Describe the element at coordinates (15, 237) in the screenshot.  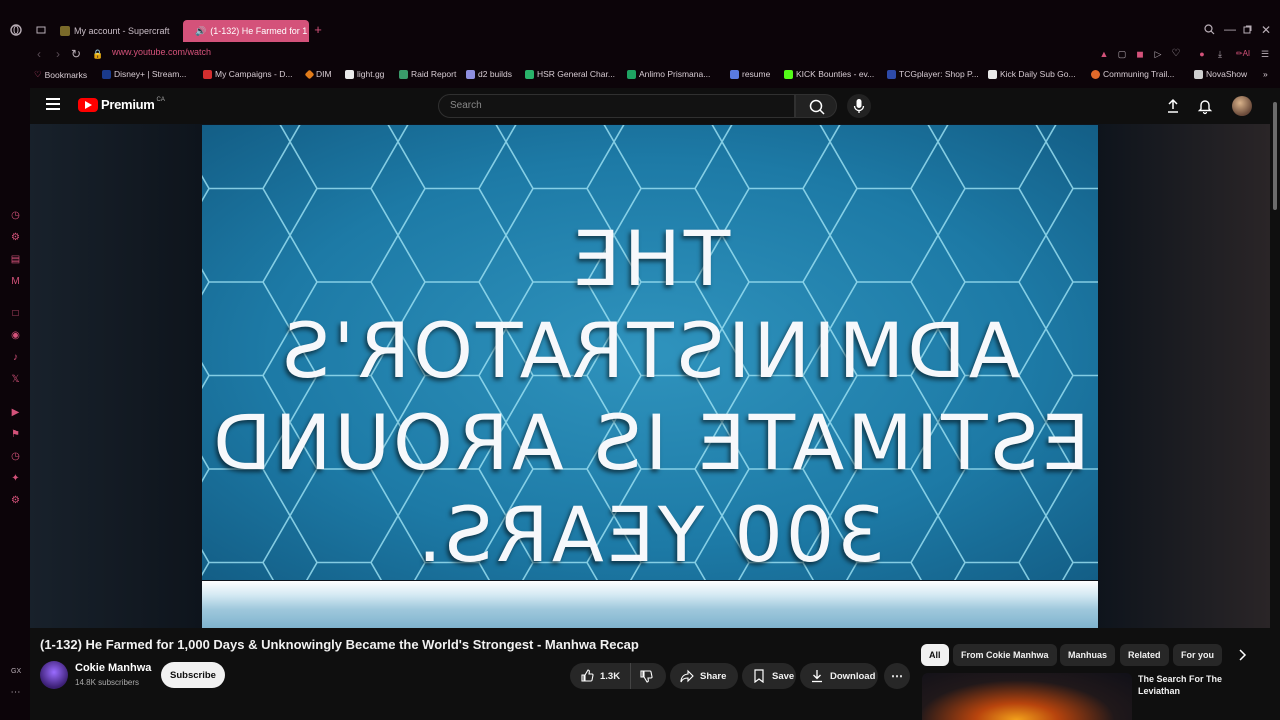
I see `gx-control-icon: ⚙` at that location.